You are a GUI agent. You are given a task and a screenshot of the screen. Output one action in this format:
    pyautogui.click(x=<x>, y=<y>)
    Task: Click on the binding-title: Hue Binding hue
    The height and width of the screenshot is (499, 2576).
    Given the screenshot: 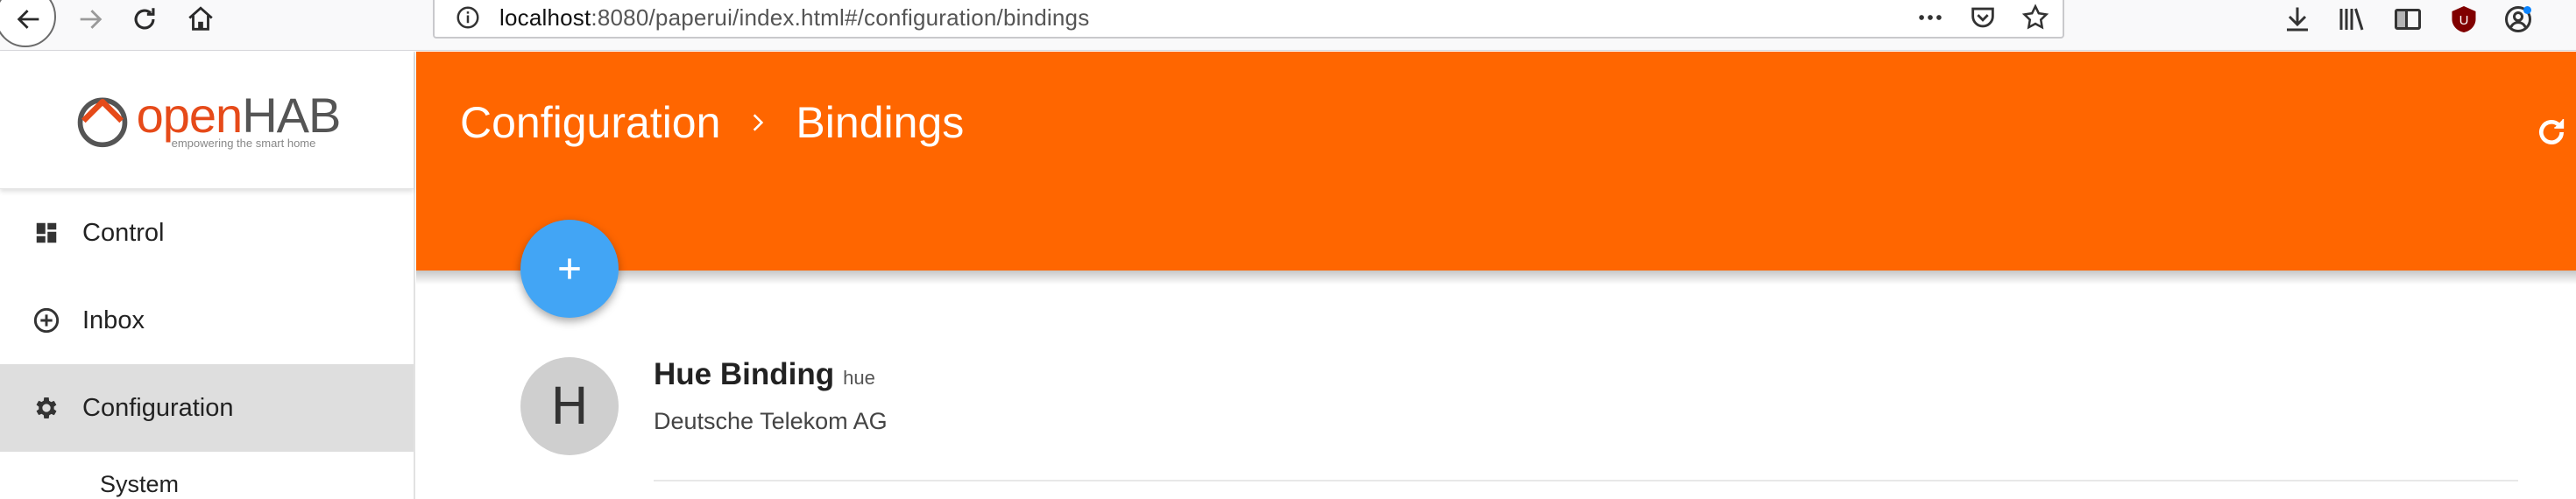 What is the action you would take?
    pyautogui.click(x=764, y=374)
    